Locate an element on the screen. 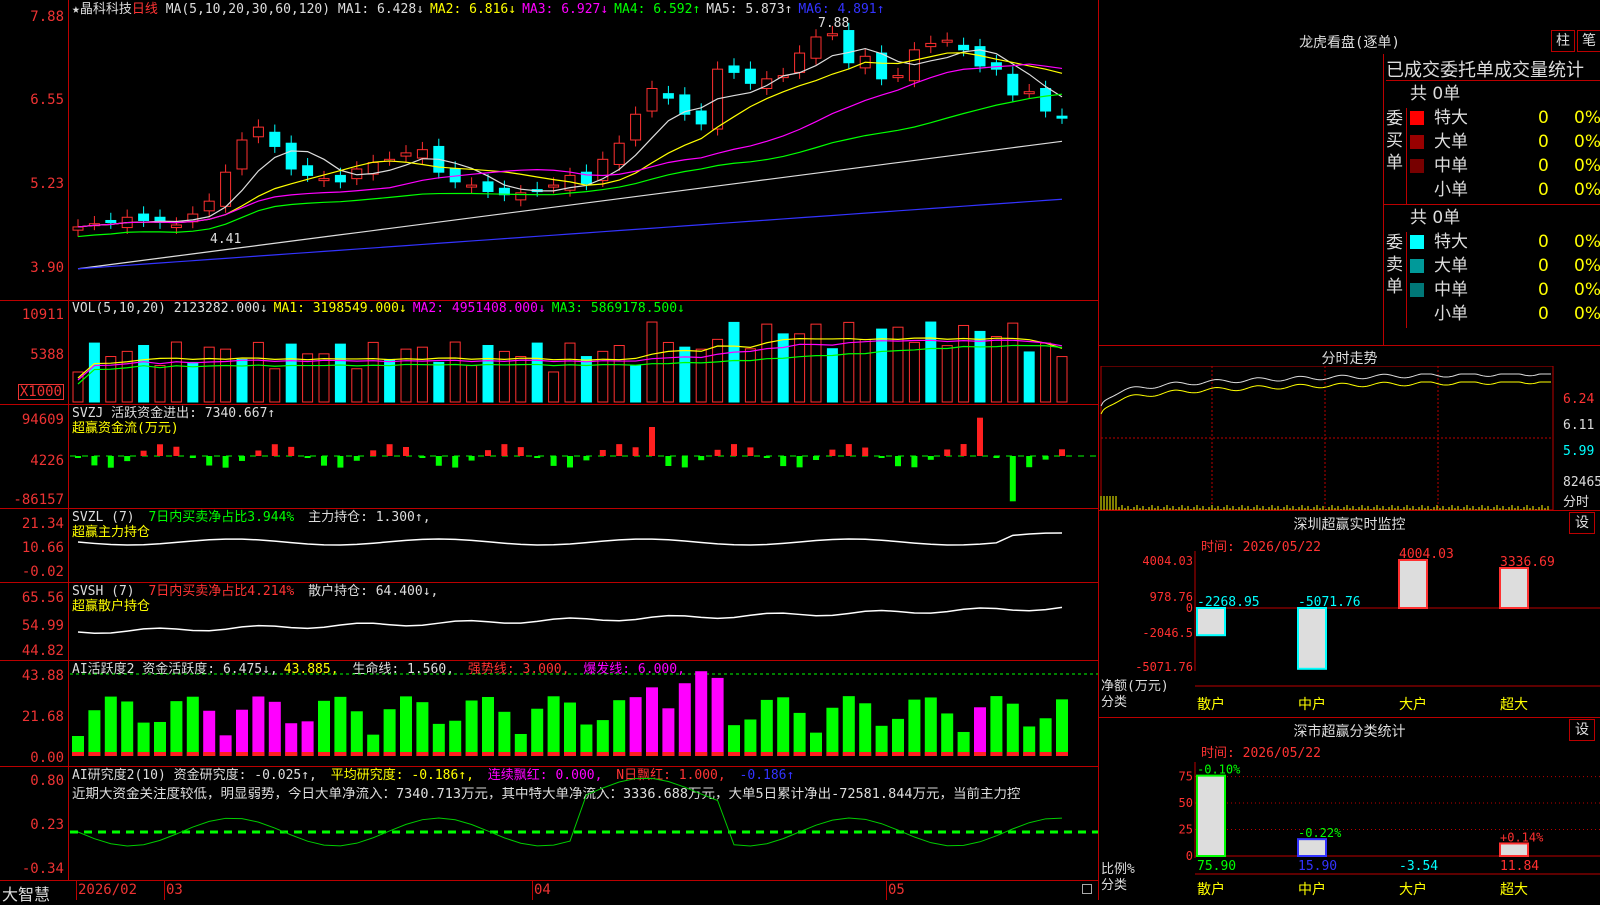 The width and height of the screenshot is (1600, 905). intraday-section: 分时走势 6.24 6.11 5.99 82465 分时 is located at coordinates (1349, 428).